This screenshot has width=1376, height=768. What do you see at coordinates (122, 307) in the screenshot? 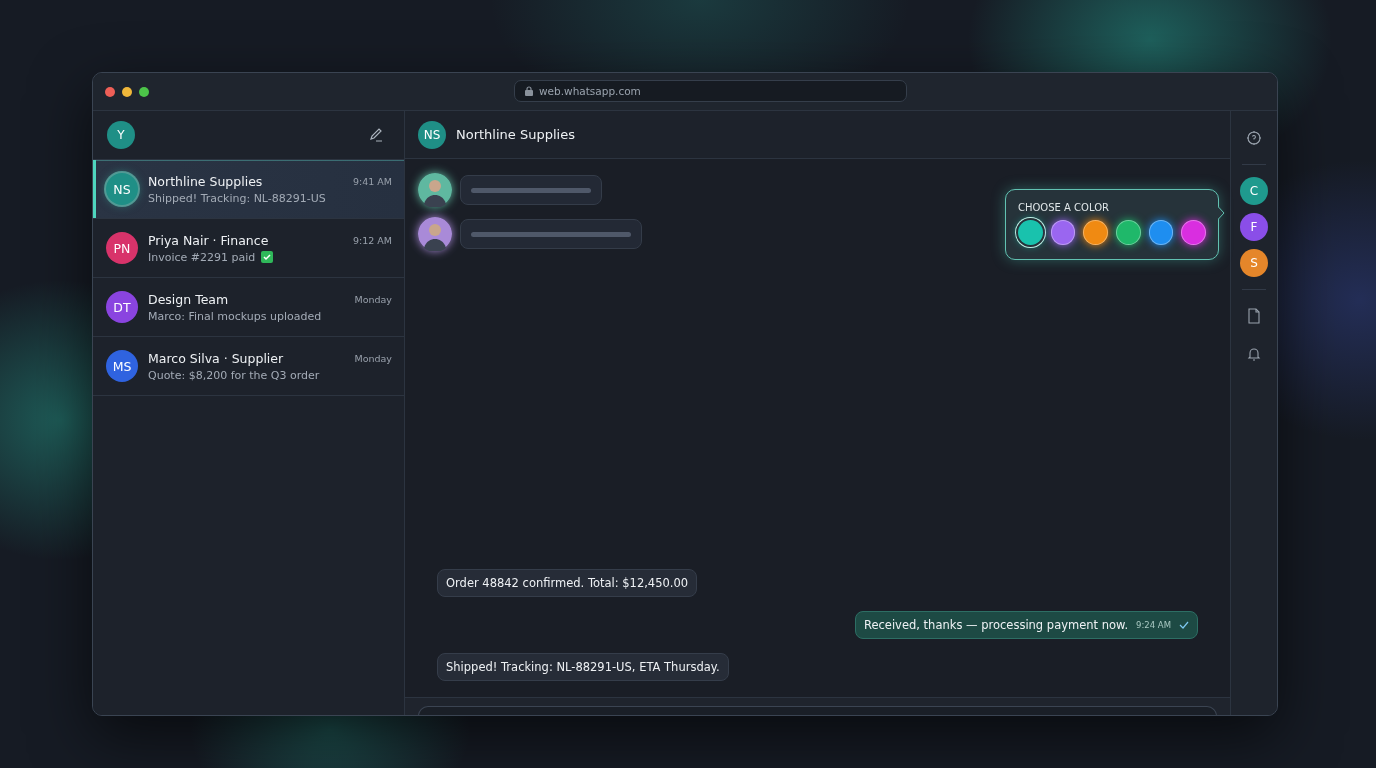
I see `contact-avatar: DT` at bounding box center [122, 307].